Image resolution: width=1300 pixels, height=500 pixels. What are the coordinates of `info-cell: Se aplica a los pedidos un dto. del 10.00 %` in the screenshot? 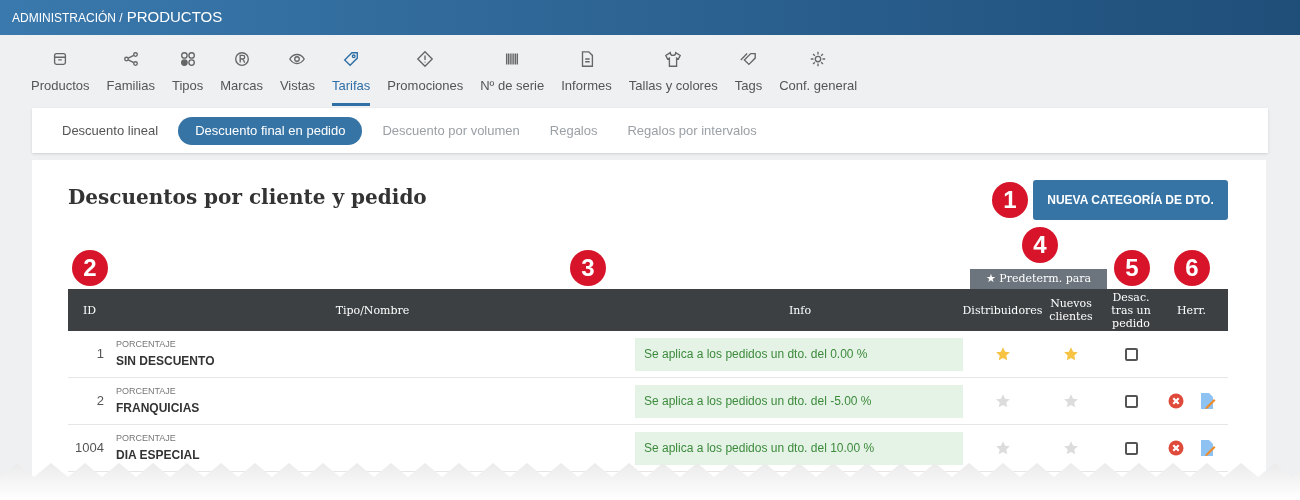 It's located at (799, 448).